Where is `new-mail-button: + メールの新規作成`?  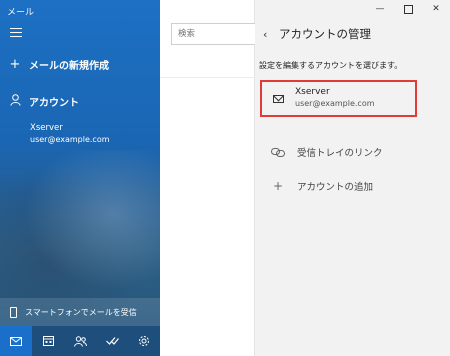 new-mail-button: + メールの新規作成 is located at coordinates (59, 64).